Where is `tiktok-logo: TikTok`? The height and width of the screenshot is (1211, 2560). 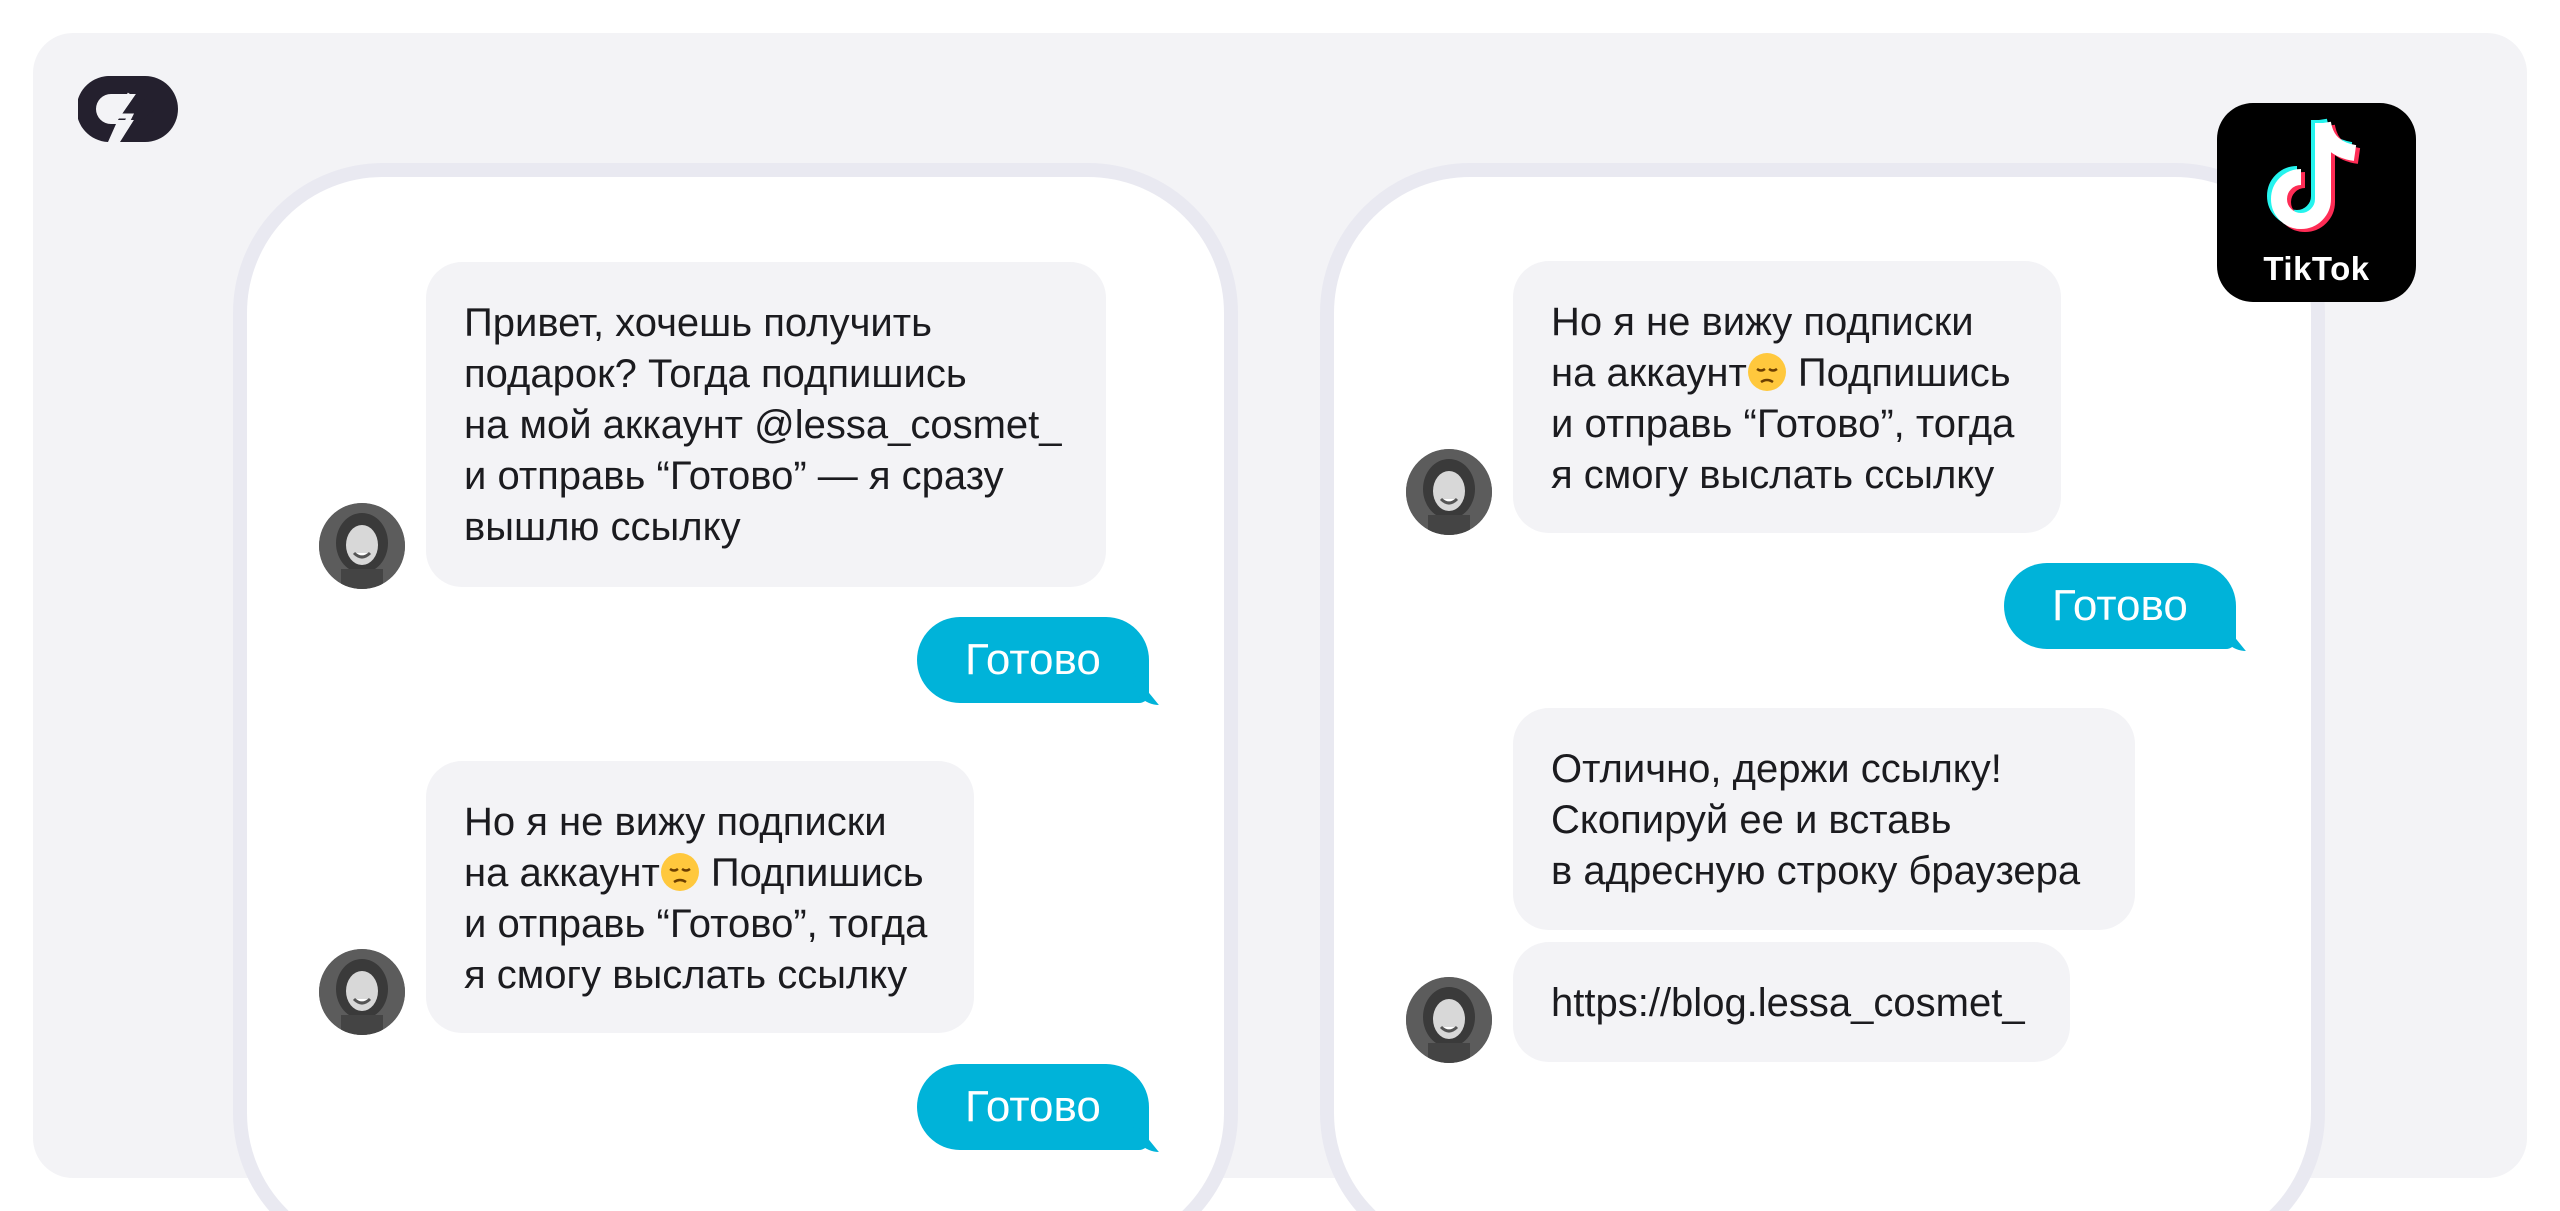
tiktok-logo: TikTok is located at coordinates (2316, 202).